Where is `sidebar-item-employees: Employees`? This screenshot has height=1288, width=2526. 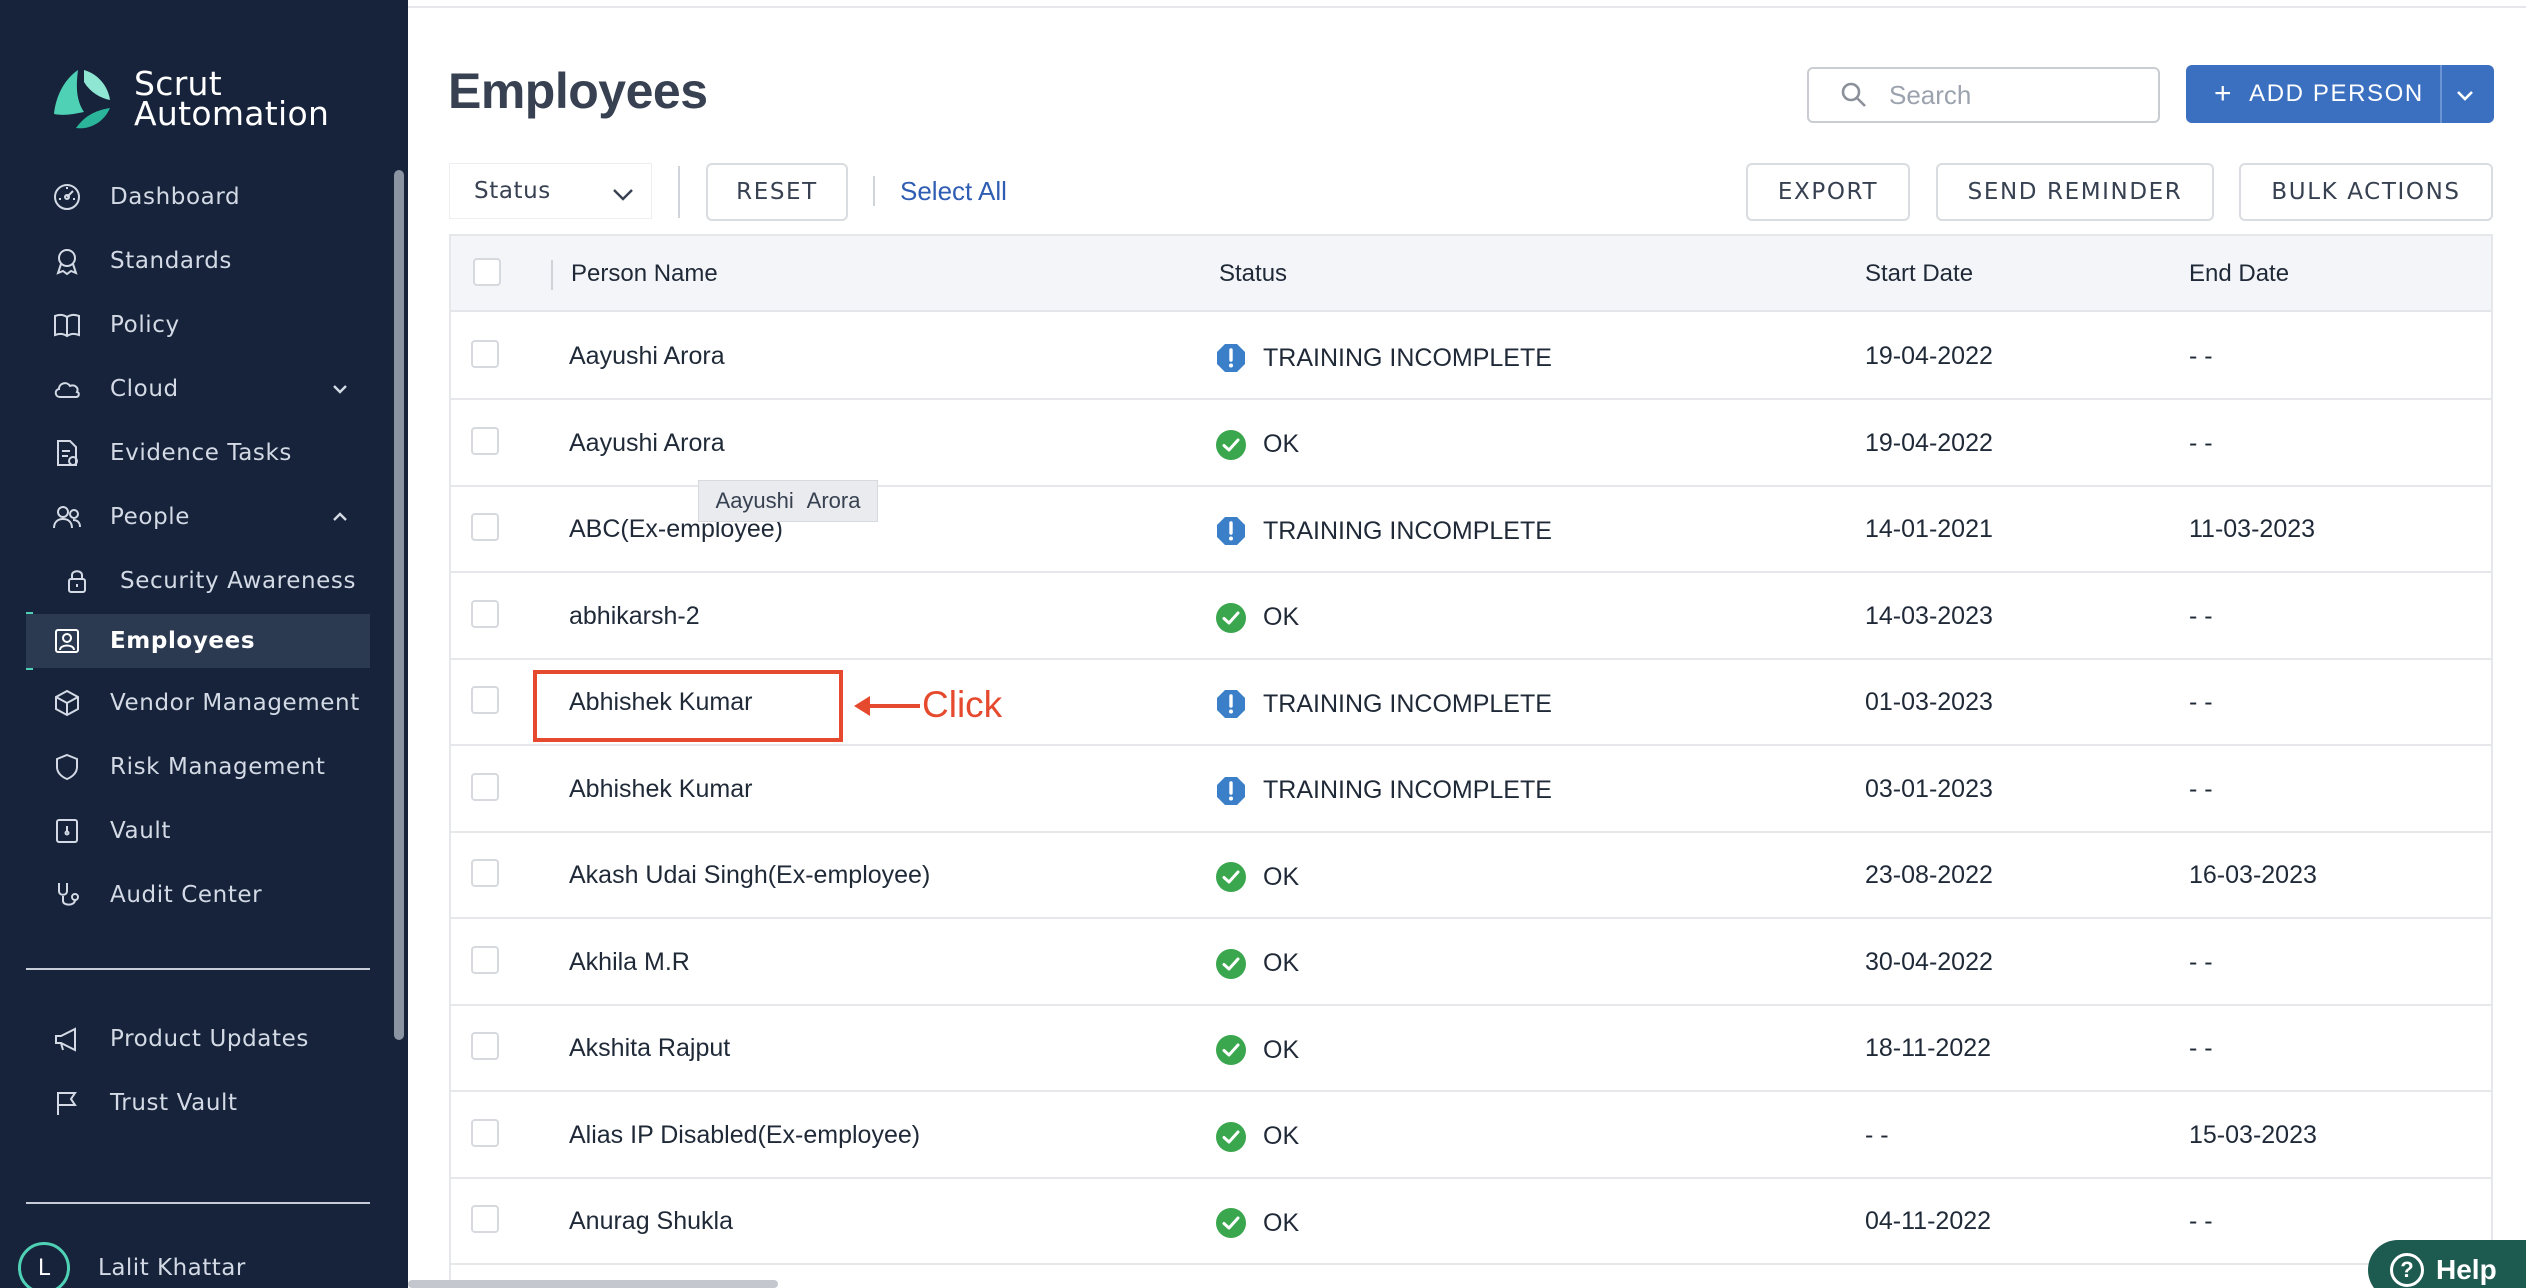
sidebar-item-employees: Employees is located at coordinates (198, 641).